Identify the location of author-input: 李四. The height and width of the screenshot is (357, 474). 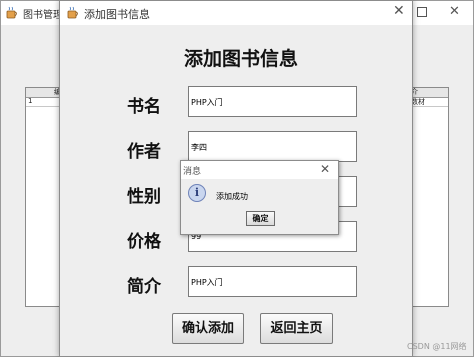
(272, 146).